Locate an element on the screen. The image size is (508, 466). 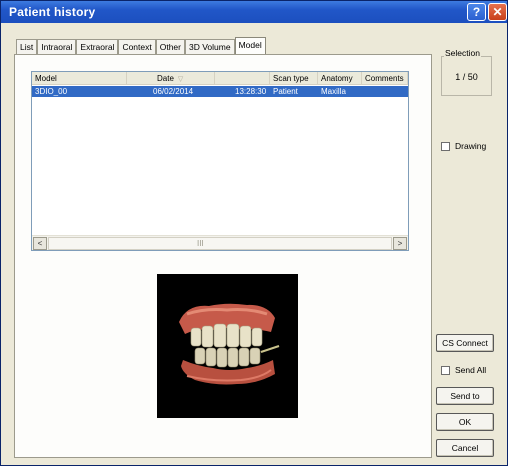
tab-list: List is located at coordinates (27, 47).